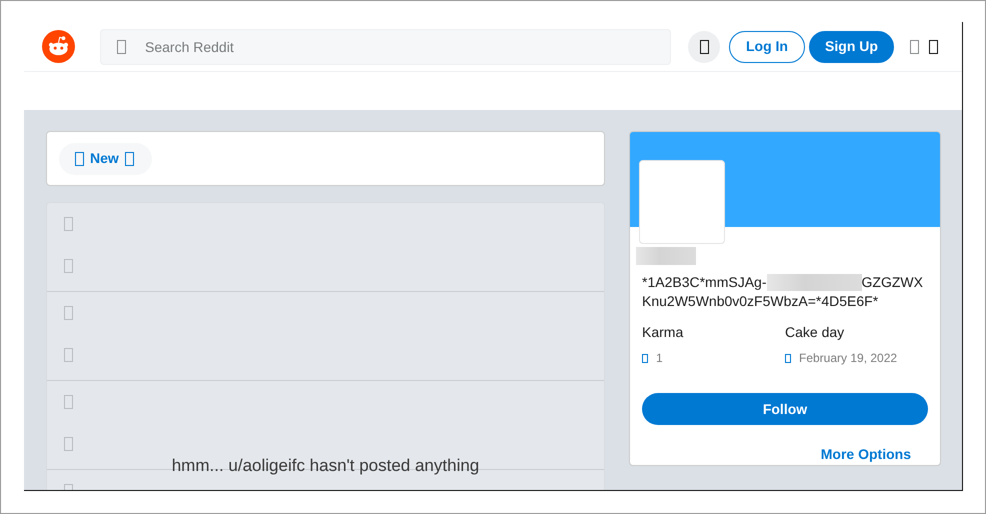 The image size is (986, 514). What do you see at coordinates (865, 454) in the screenshot?
I see `more-options-link: More Options` at bounding box center [865, 454].